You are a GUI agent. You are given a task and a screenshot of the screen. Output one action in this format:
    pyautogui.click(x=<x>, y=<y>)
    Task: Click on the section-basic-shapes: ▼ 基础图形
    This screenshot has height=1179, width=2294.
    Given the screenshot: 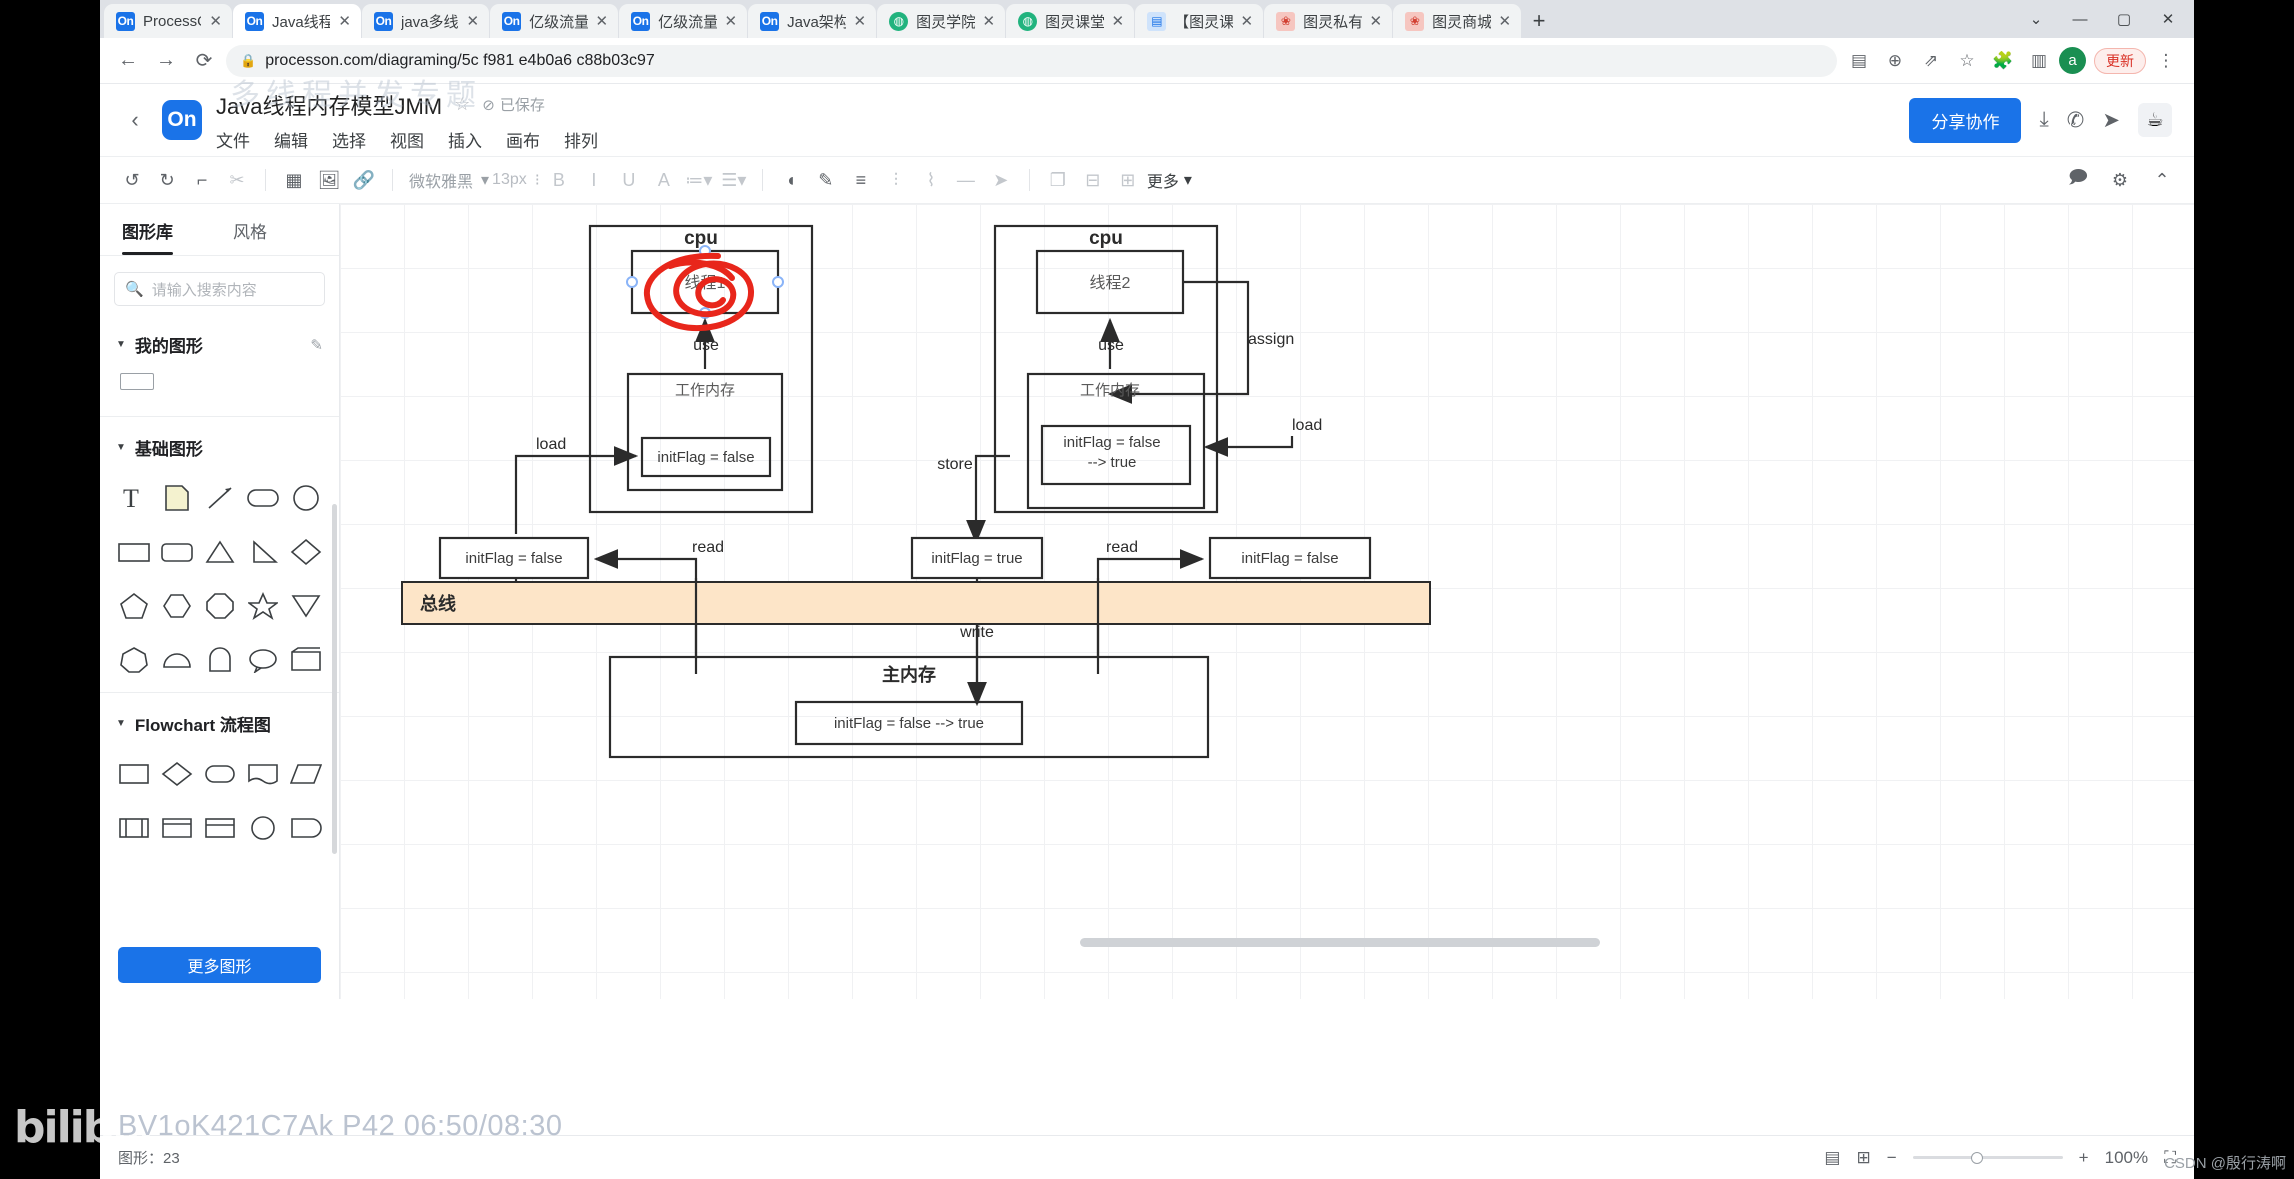 What is the action you would take?
    pyautogui.click(x=219, y=444)
    